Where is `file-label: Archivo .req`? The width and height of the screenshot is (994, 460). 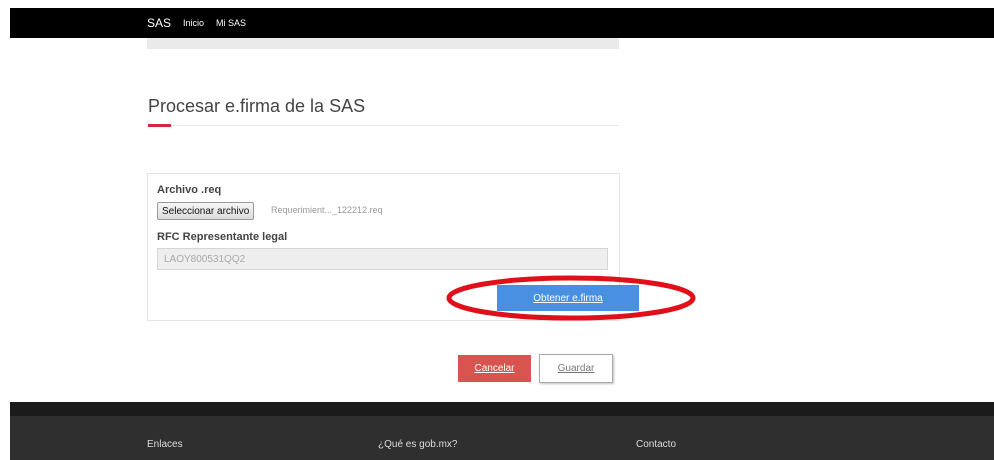
file-label: Archivo .req is located at coordinates (189, 190).